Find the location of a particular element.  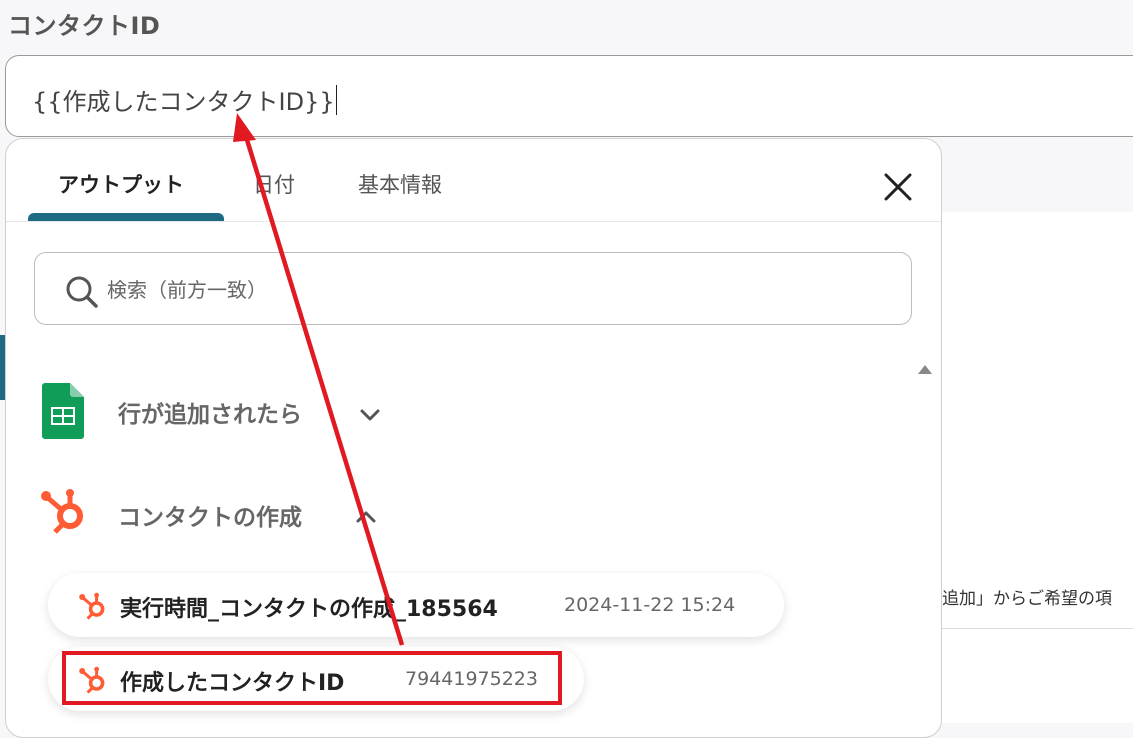

chevron-up-icon is located at coordinates (366, 517).